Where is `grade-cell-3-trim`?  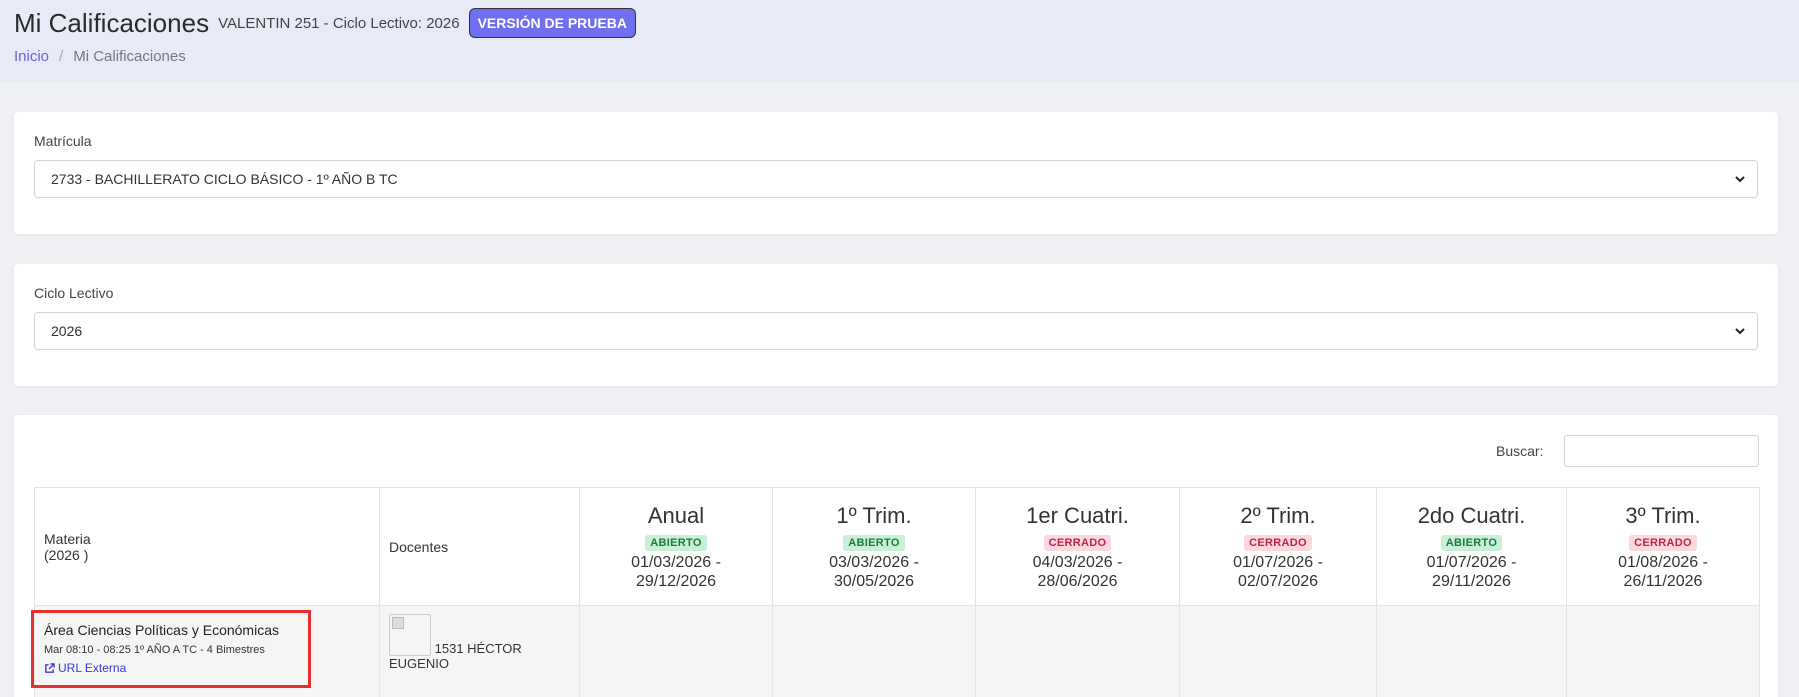 grade-cell-3-trim is located at coordinates (1663, 651).